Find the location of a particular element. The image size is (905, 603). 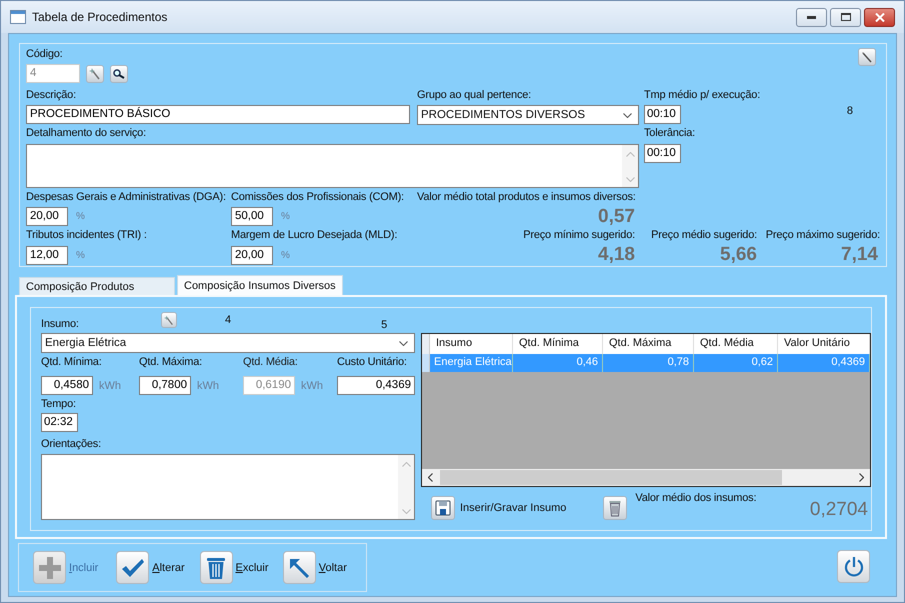

button-label: Voltar is located at coordinates (332, 568).